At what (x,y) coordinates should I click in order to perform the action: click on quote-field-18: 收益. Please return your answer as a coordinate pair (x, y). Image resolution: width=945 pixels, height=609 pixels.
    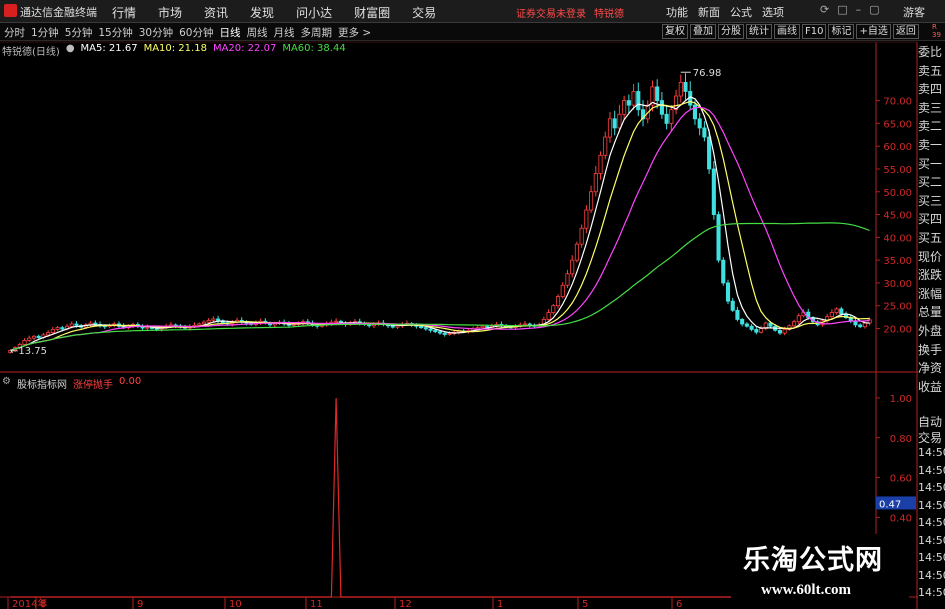
    Looking at the image, I should click on (931, 387).